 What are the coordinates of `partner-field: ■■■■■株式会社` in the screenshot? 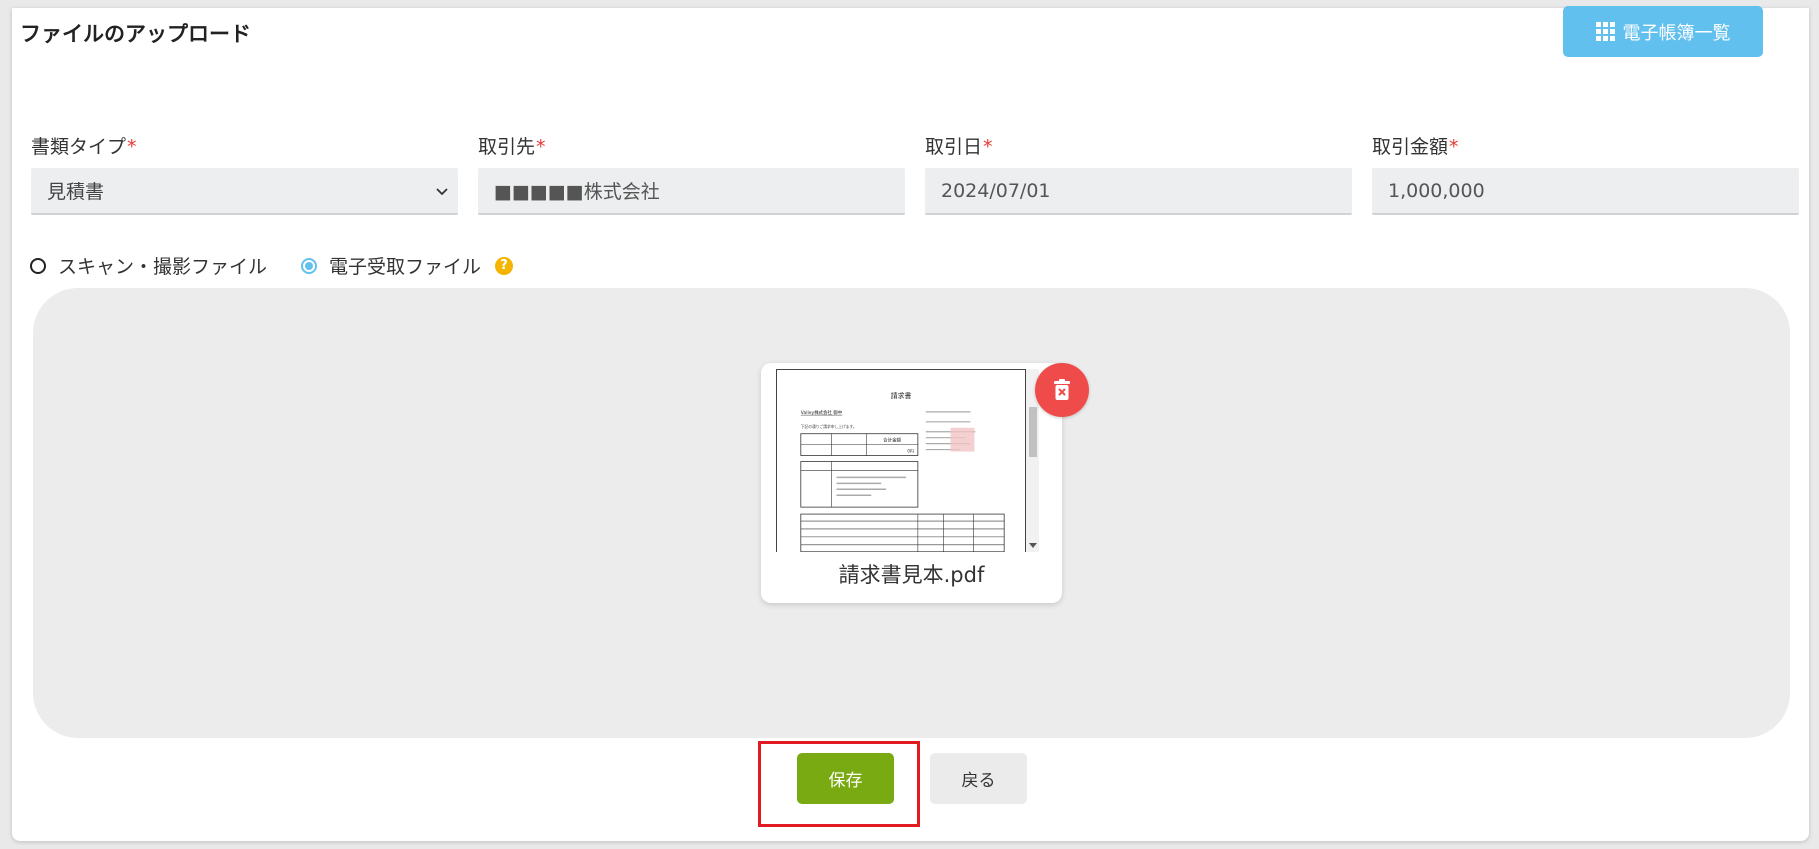 It's located at (691, 191).